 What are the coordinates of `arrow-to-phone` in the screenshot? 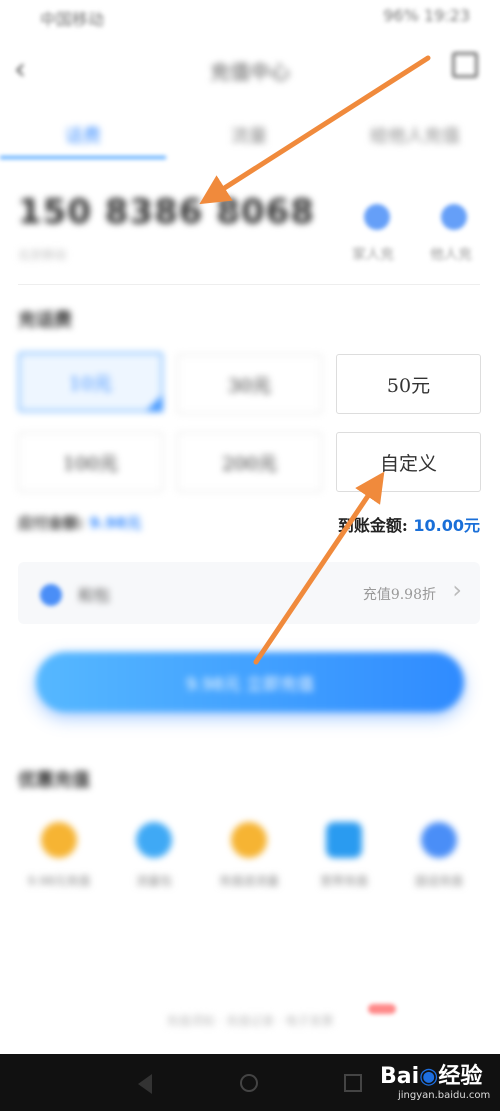 It's located at (315, 130).